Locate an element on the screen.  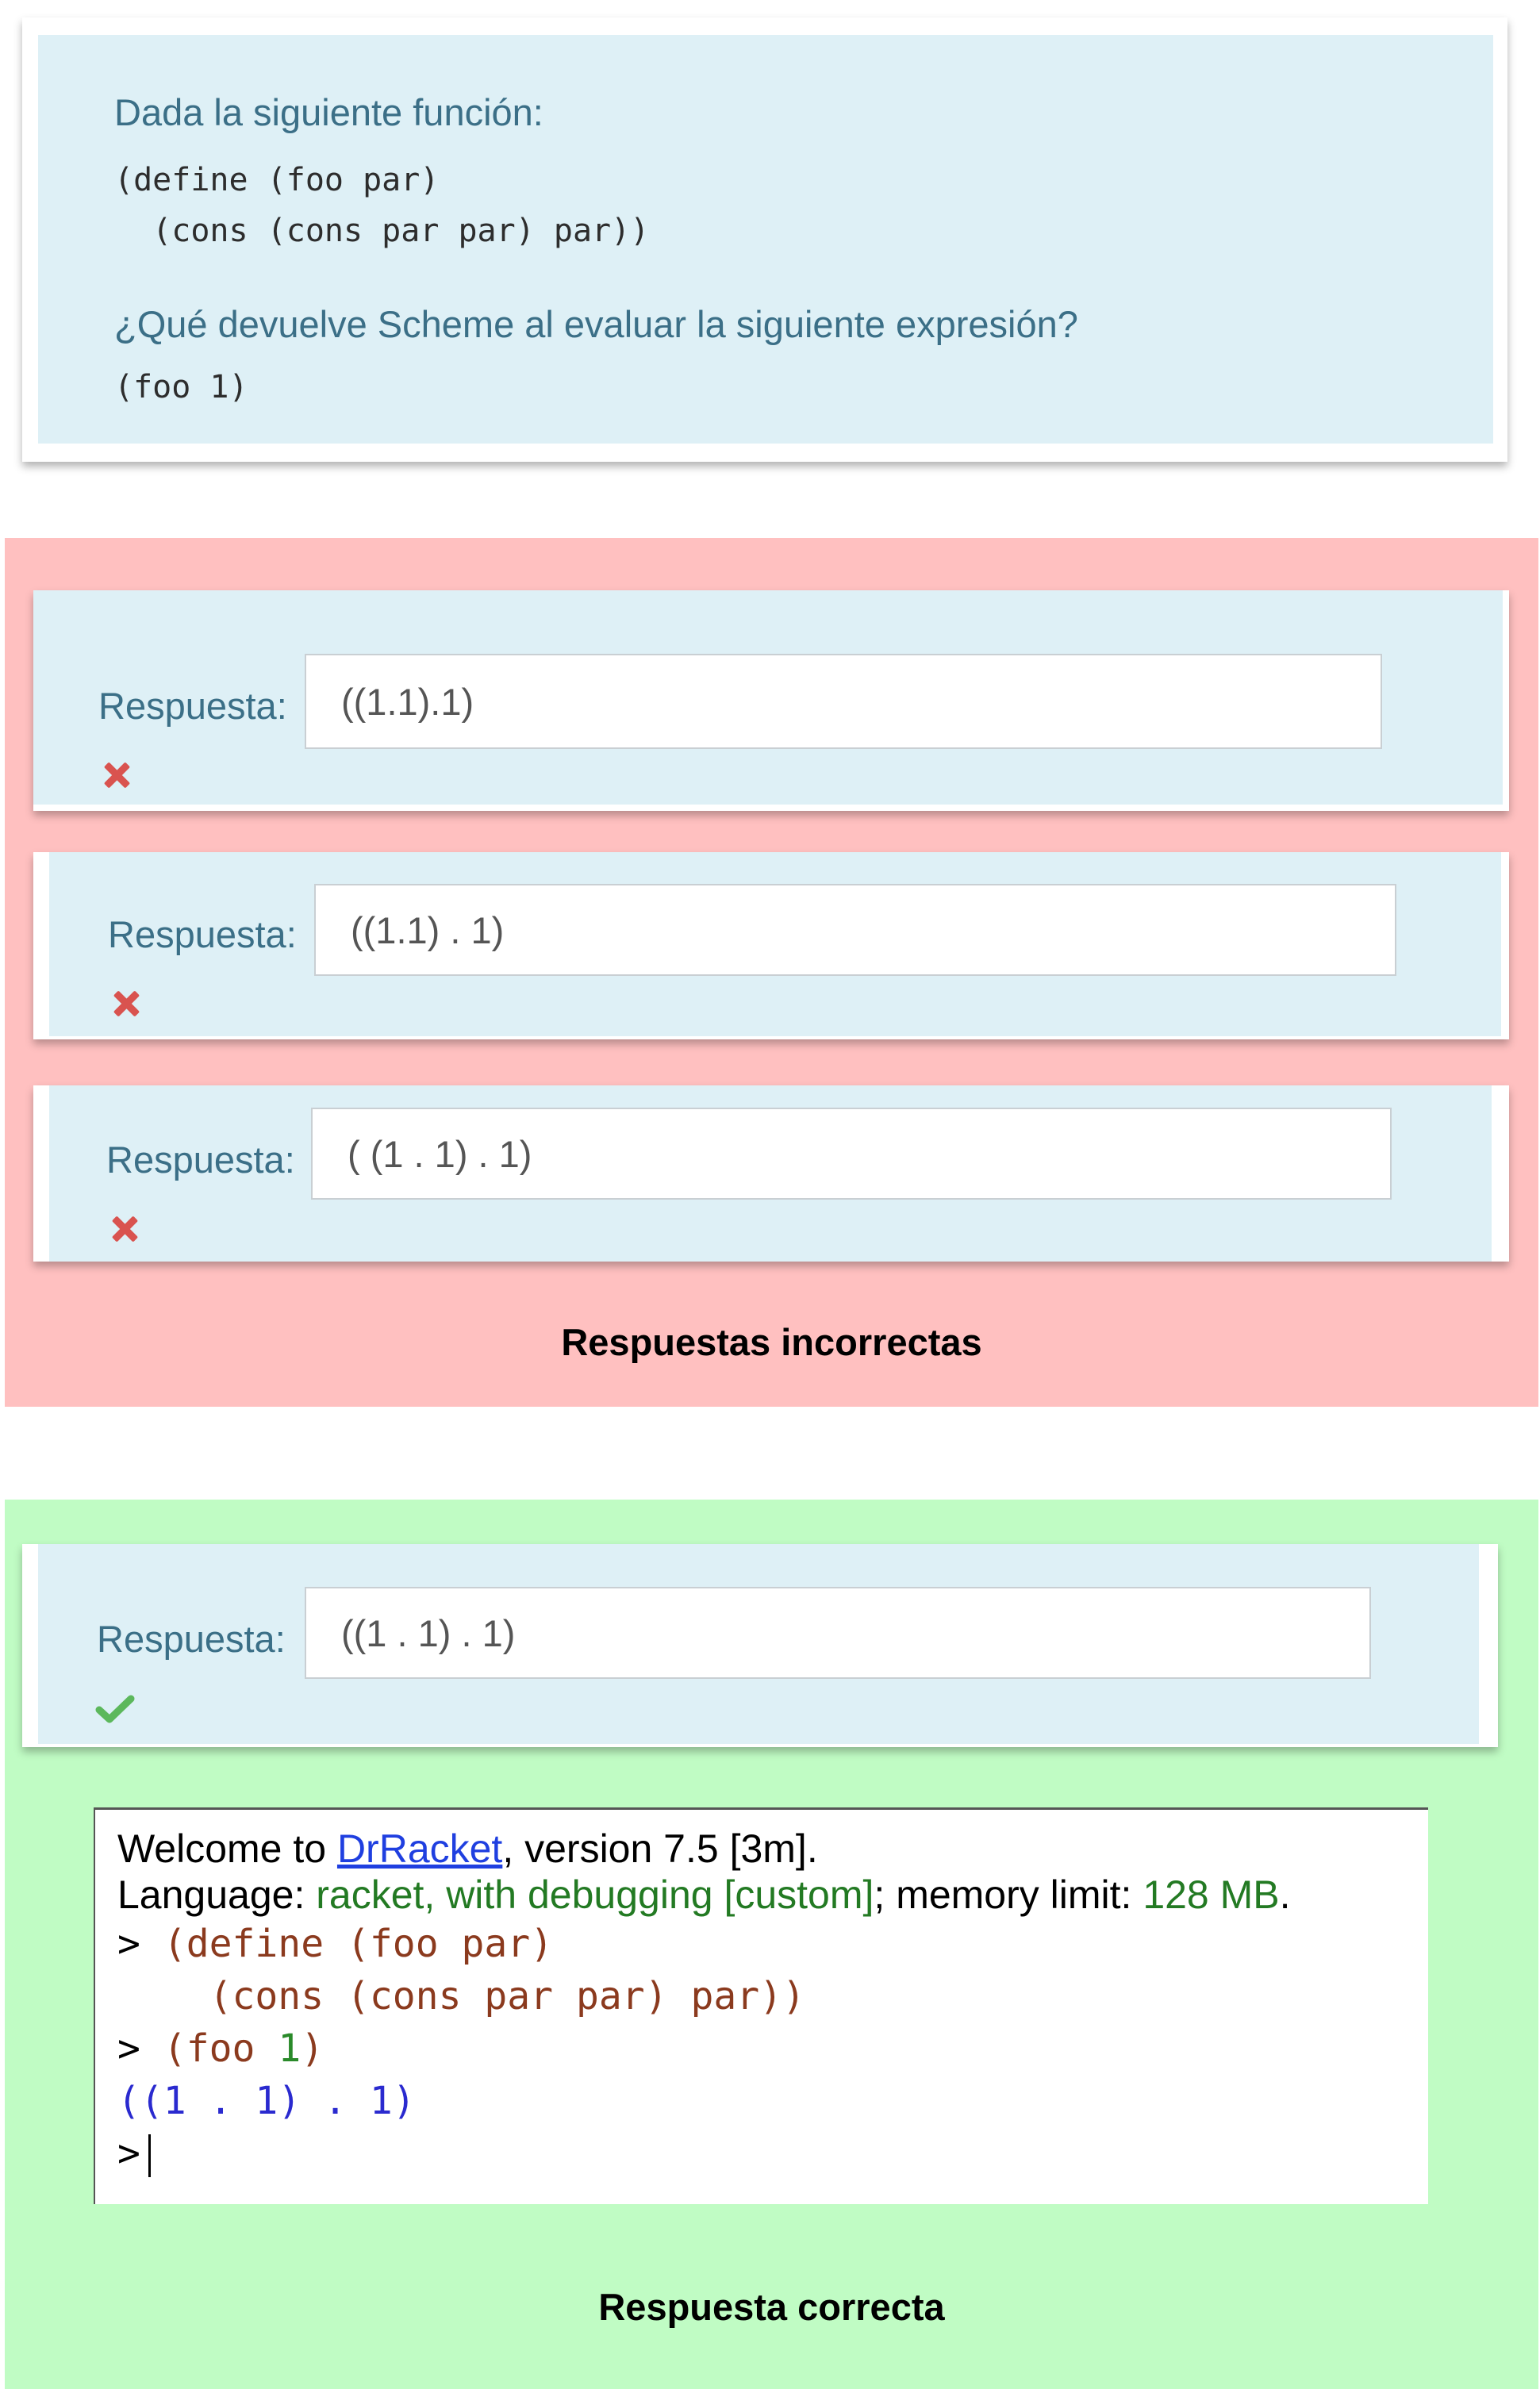
repl-define-line2: (cons (cons par par) par)) is located at coordinates (773, 1996).